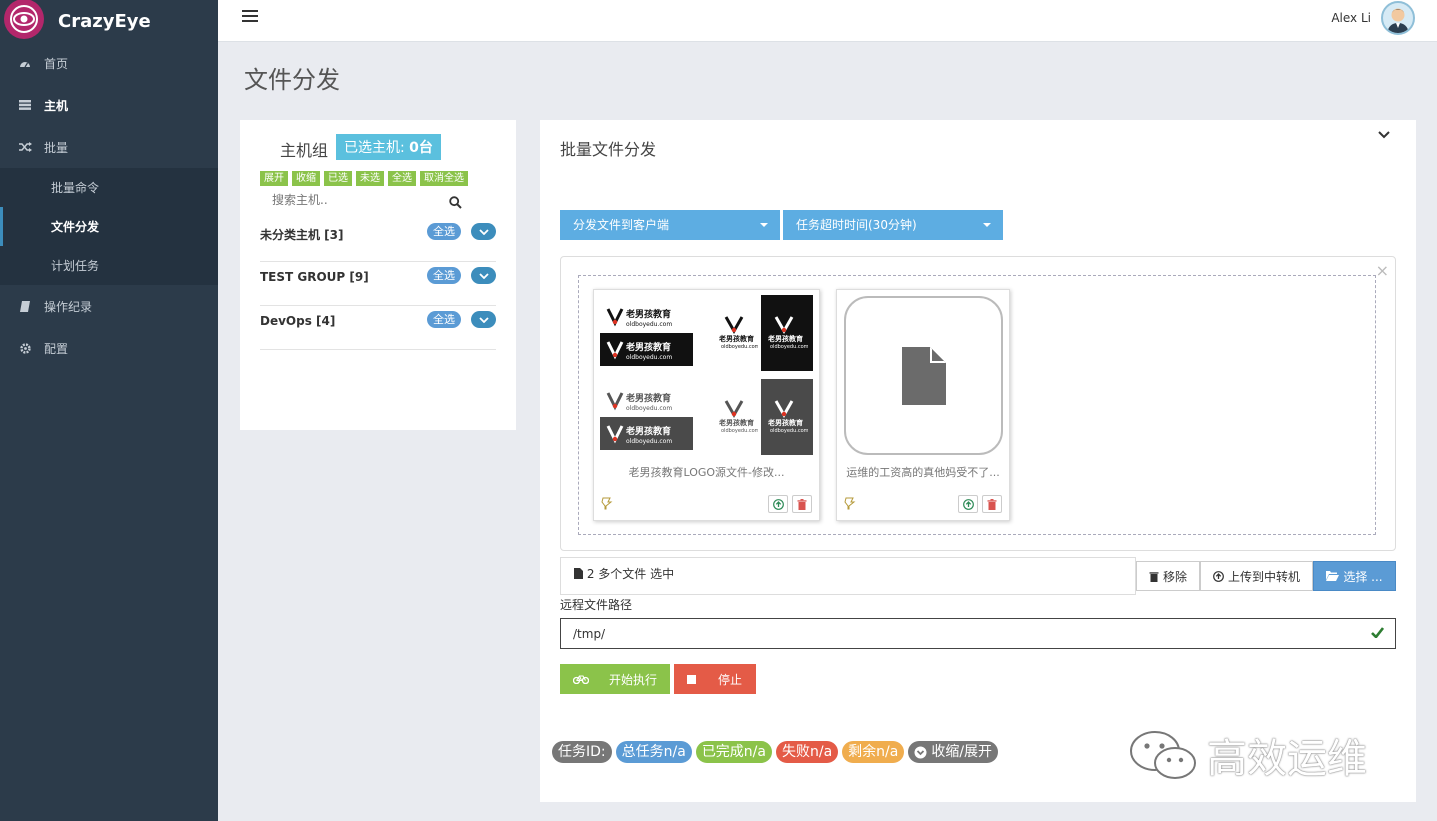 The height and width of the screenshot is (821, 1437). Describe the element at coordinates (987, 225) in the screenshot. I see `caret-down-icon` at that location.